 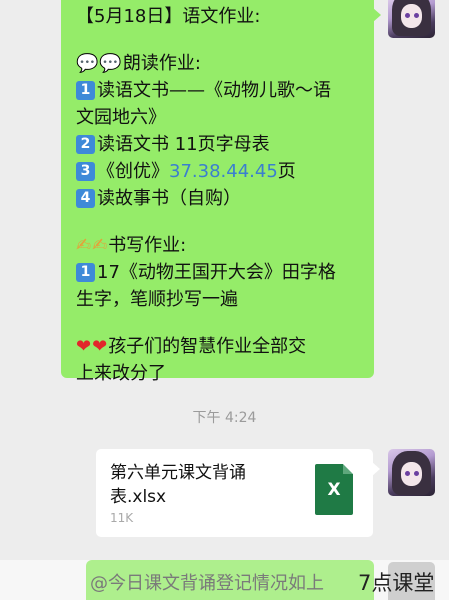 I want to click on reading-header: 朗读作业:, so click(x=161, y=63).